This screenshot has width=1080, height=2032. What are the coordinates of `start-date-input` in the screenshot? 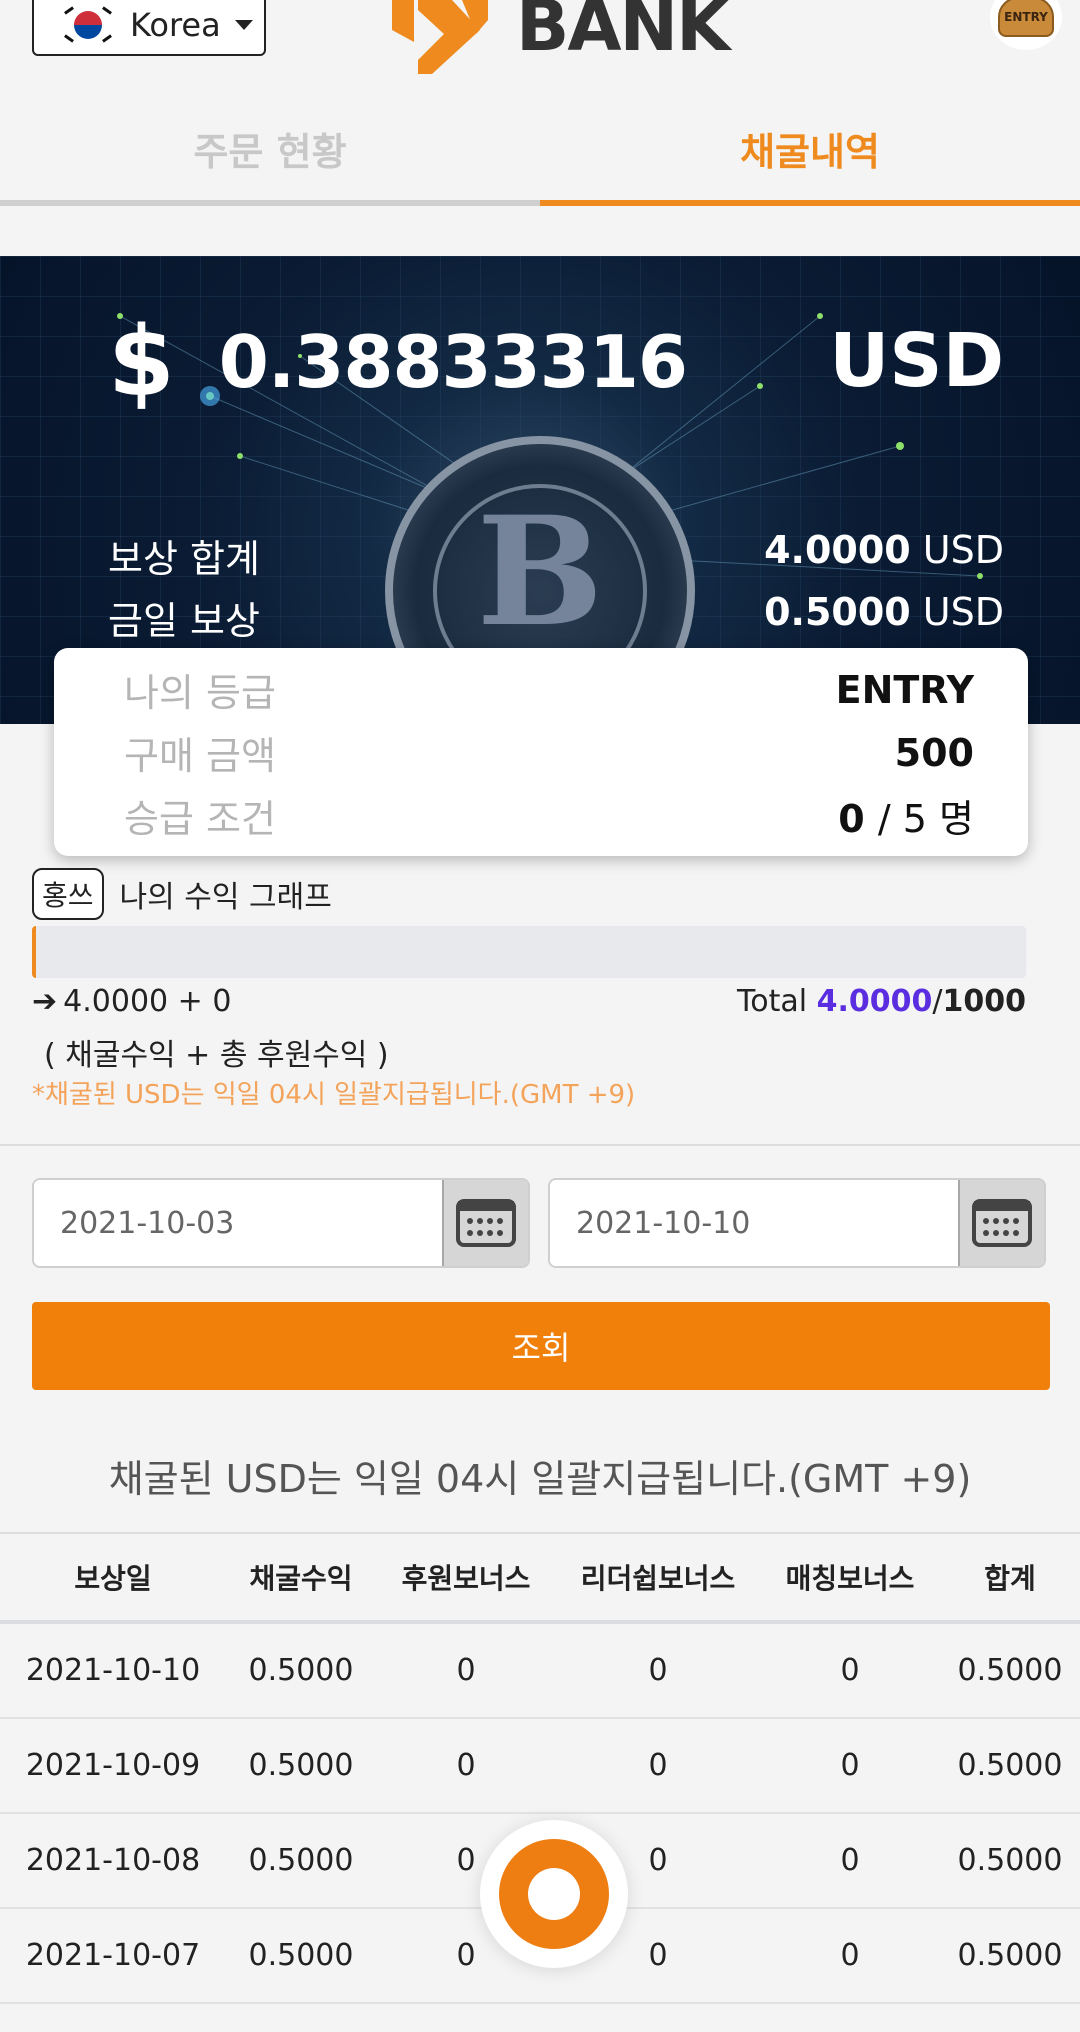 It's located at (238, 1223).